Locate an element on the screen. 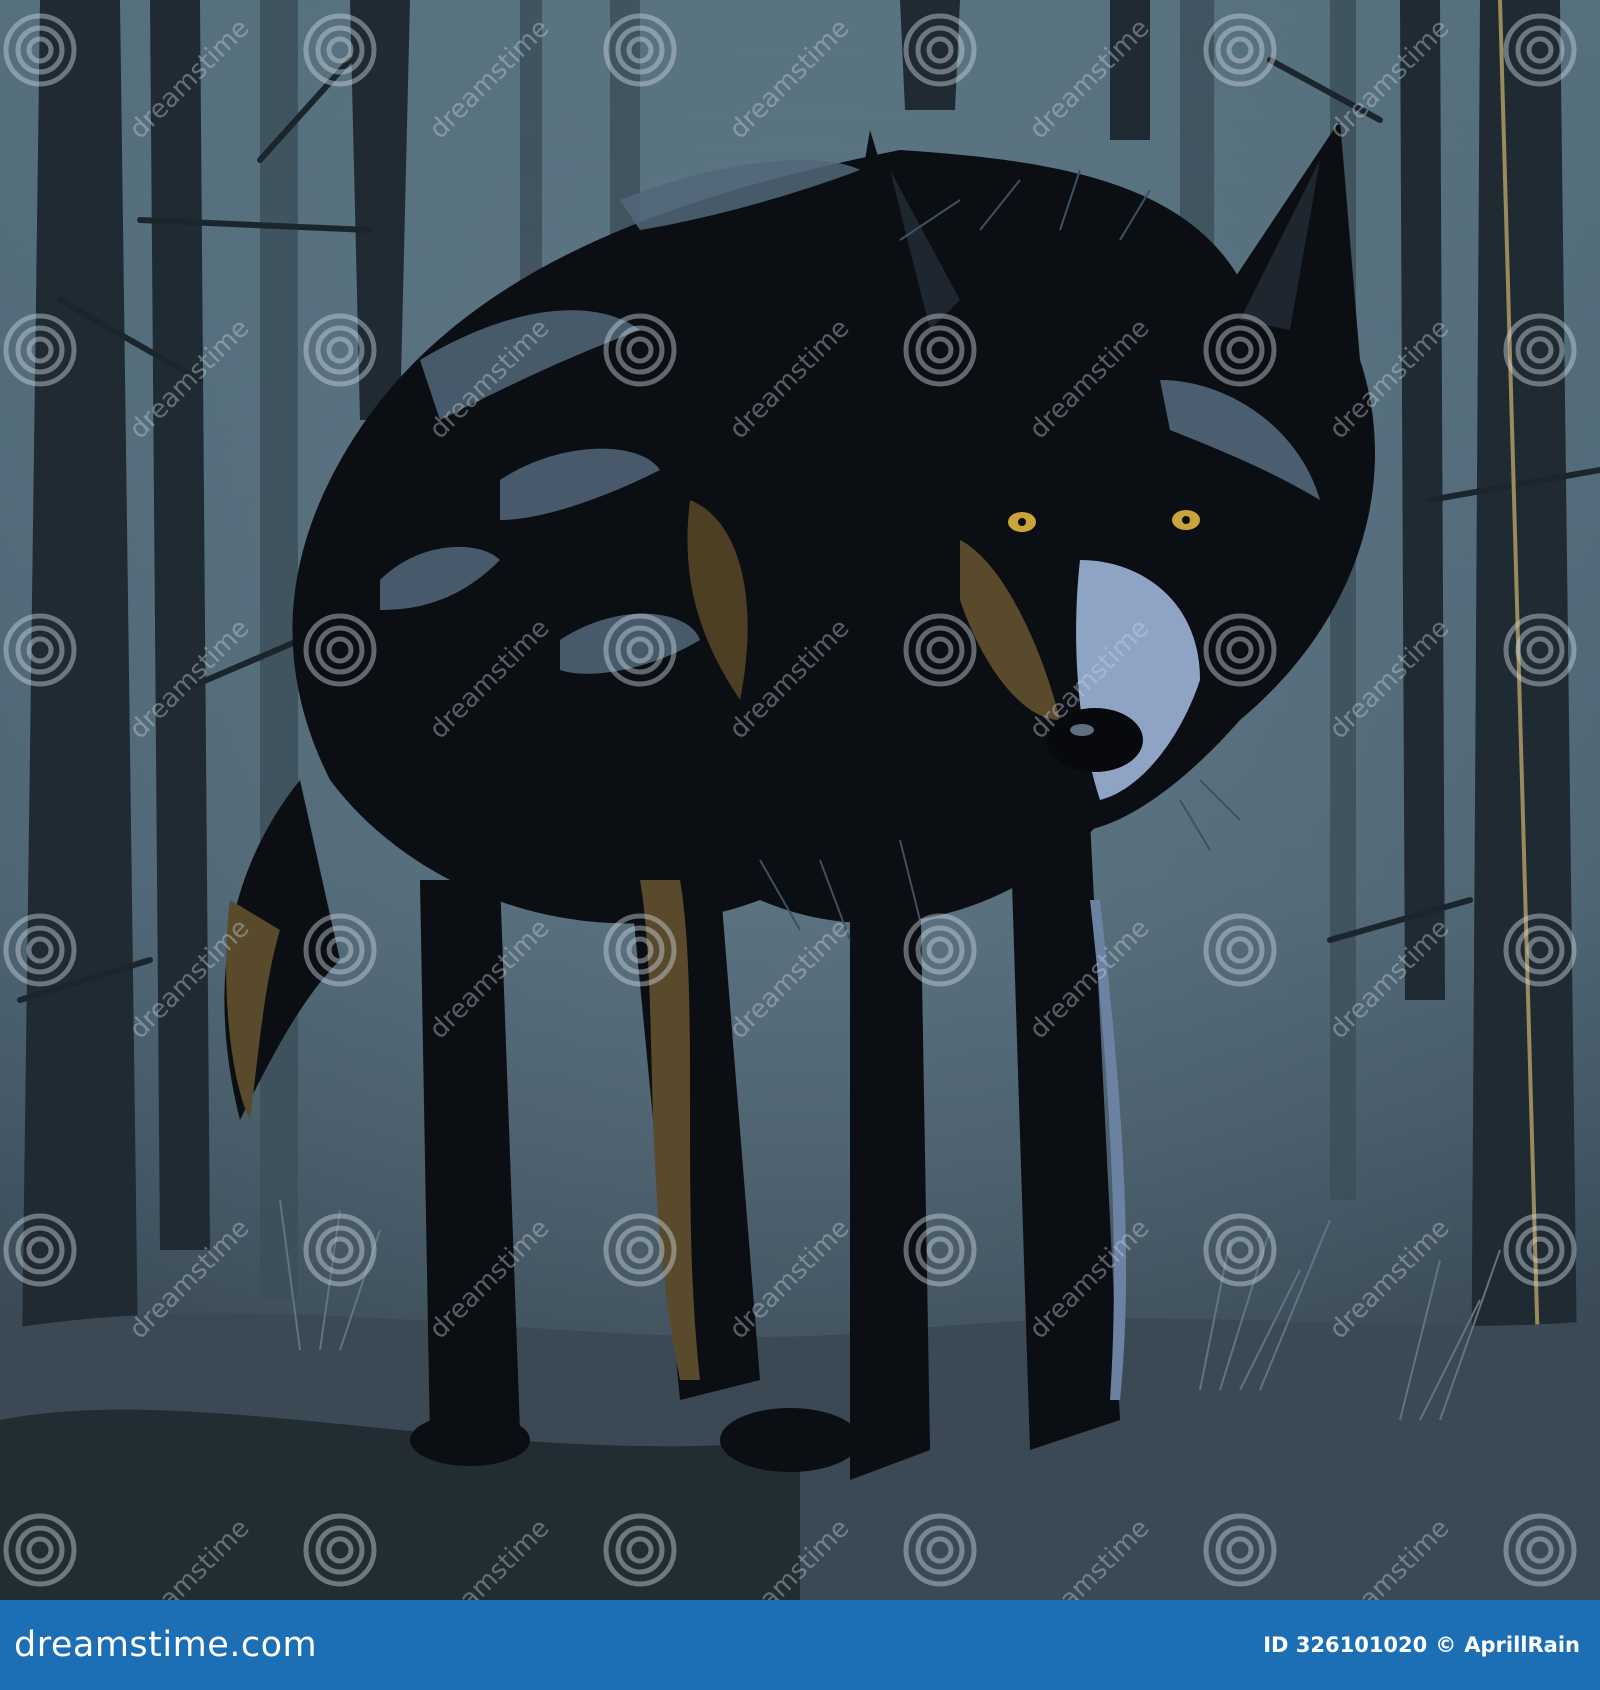  footer-bar: dreamstime.com ID 326101020 © AprillRain is located at coordinates (800, 1645).